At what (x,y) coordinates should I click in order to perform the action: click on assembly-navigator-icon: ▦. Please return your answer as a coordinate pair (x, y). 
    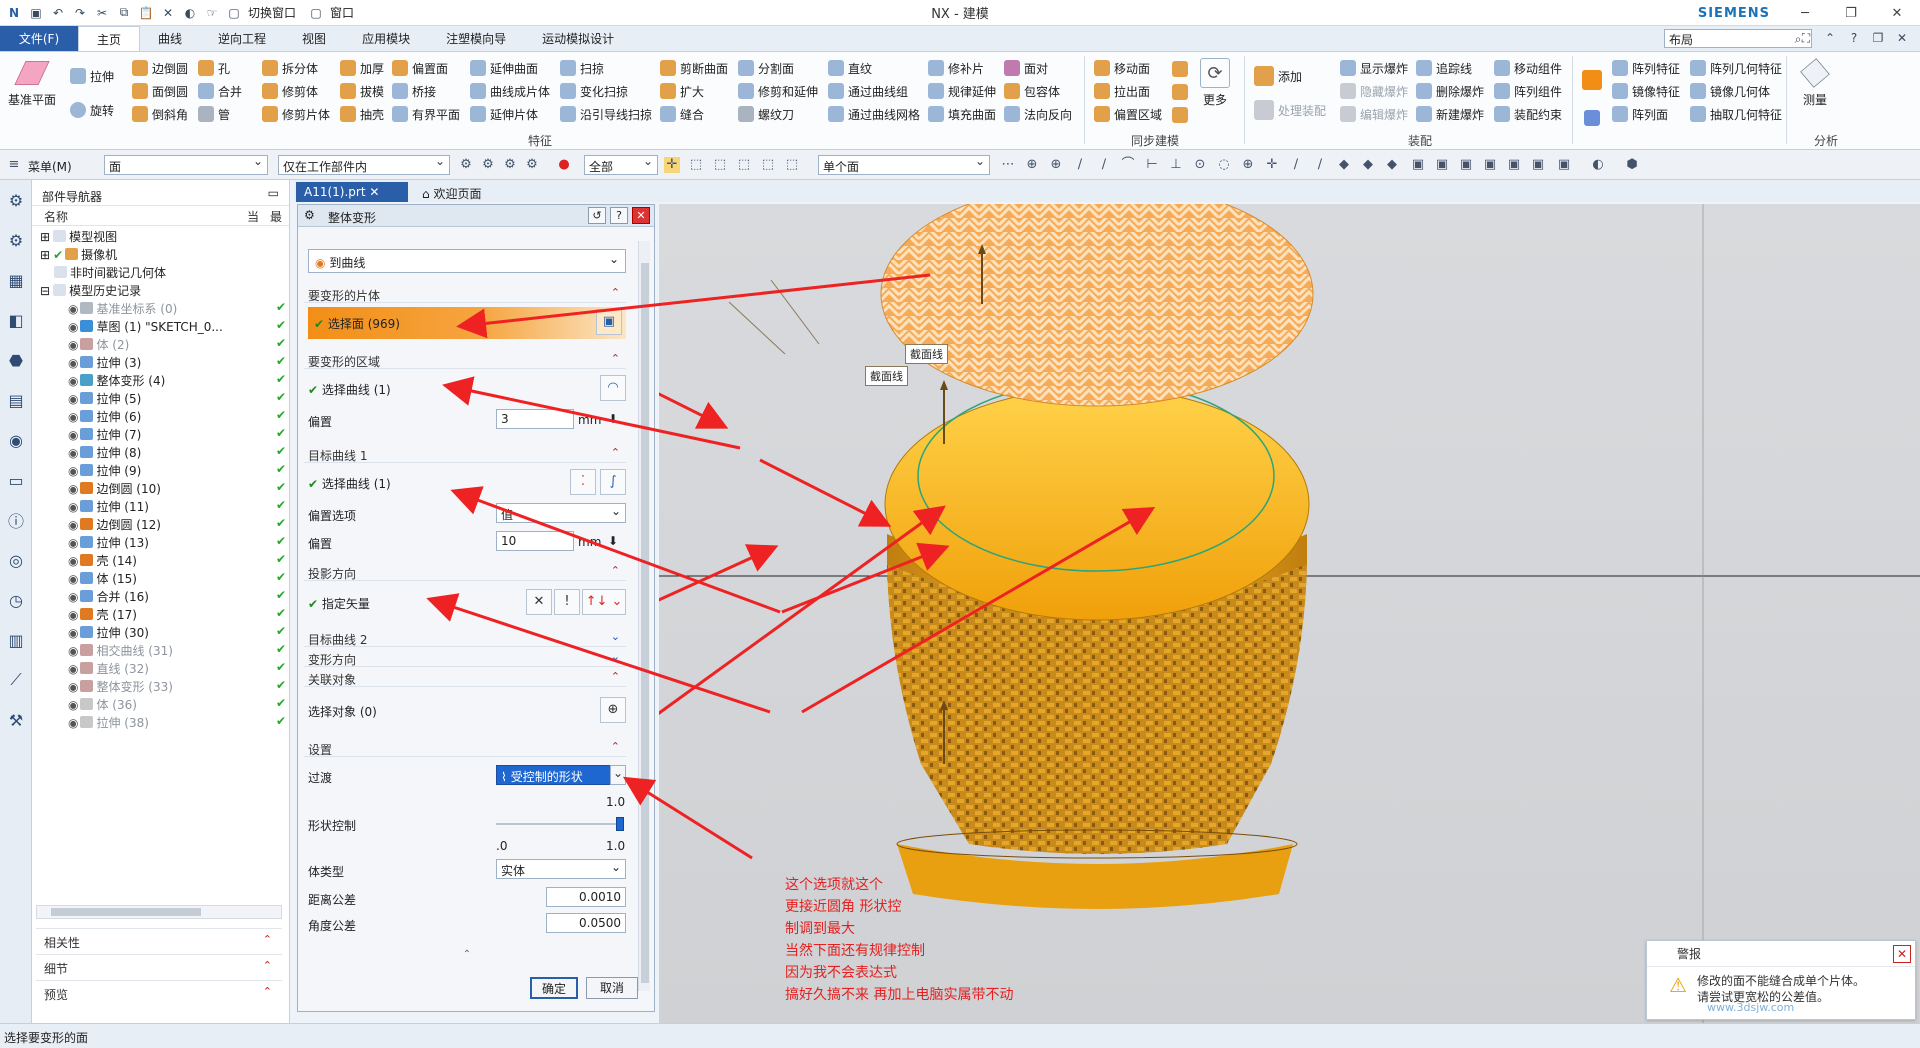
    Looking at the image, I should click on (16, 280).